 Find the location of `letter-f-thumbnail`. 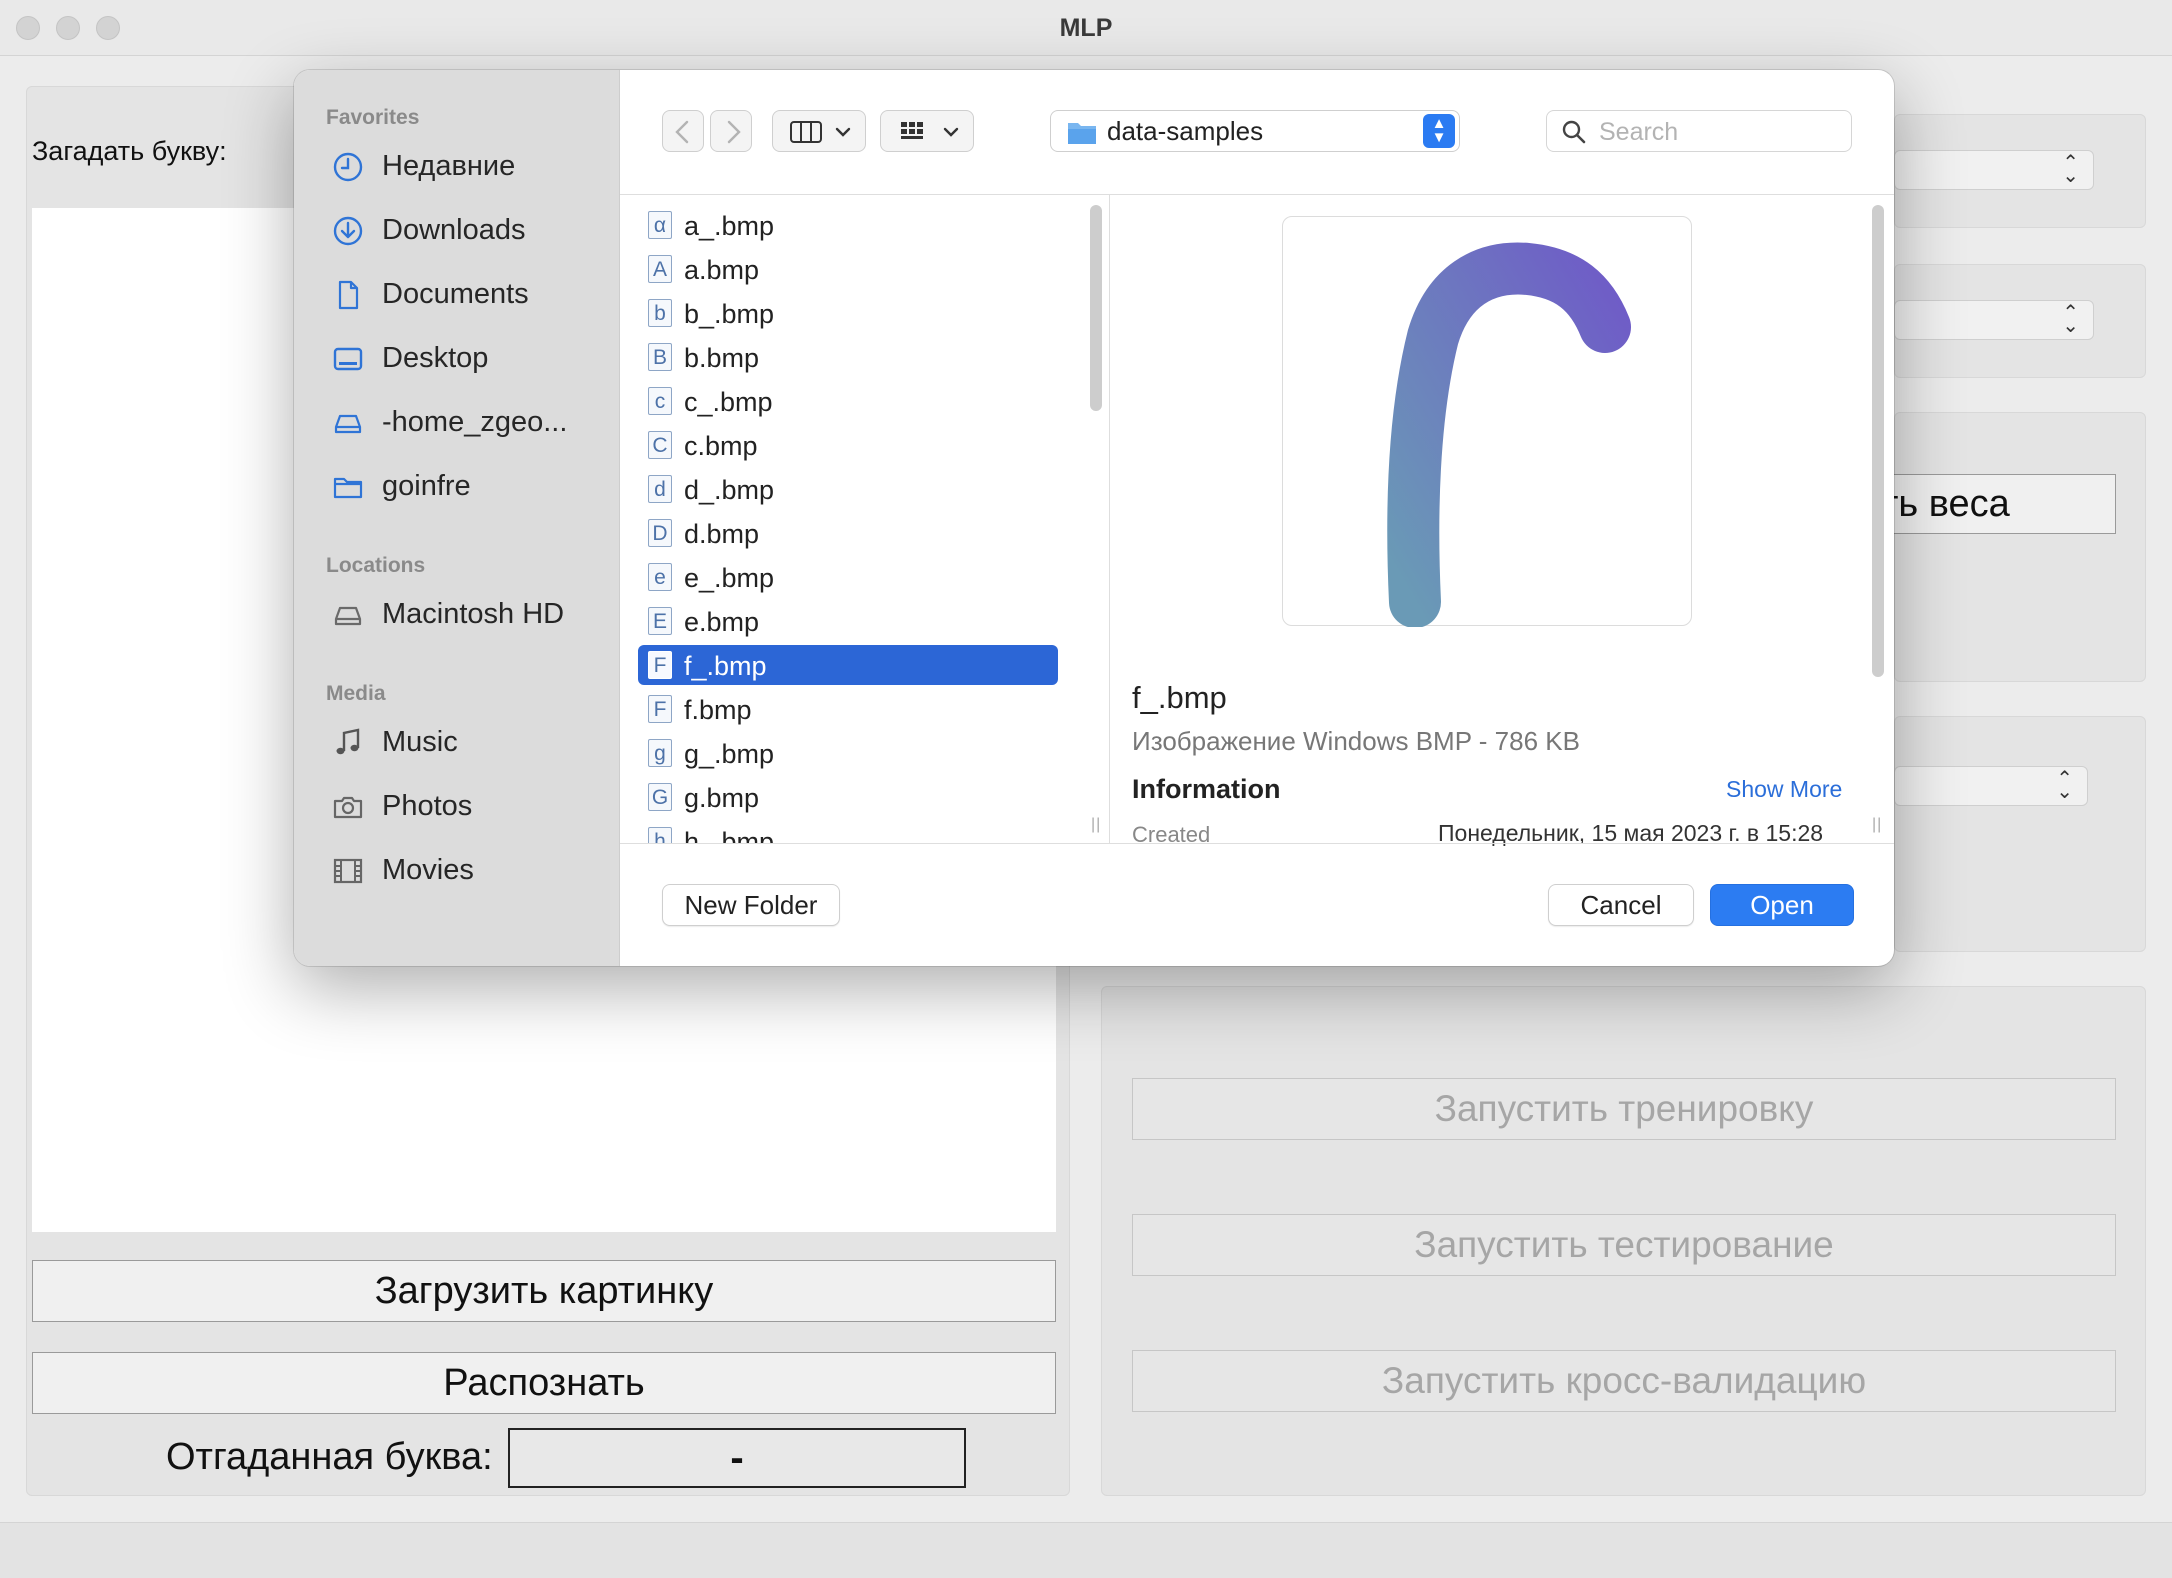

letter-f-thumbnail is located at coordinates (1509, 435).